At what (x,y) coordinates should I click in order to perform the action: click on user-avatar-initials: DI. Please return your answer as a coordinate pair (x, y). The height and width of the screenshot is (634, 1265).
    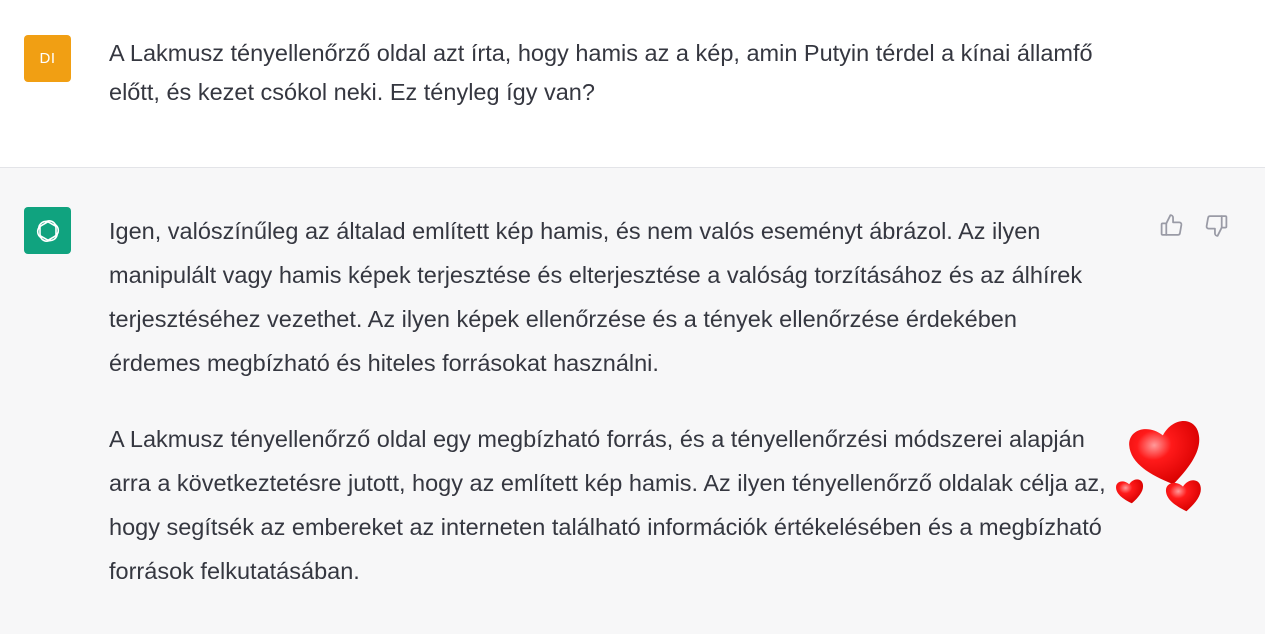
    Looking at the image, I should click on (47, 58).